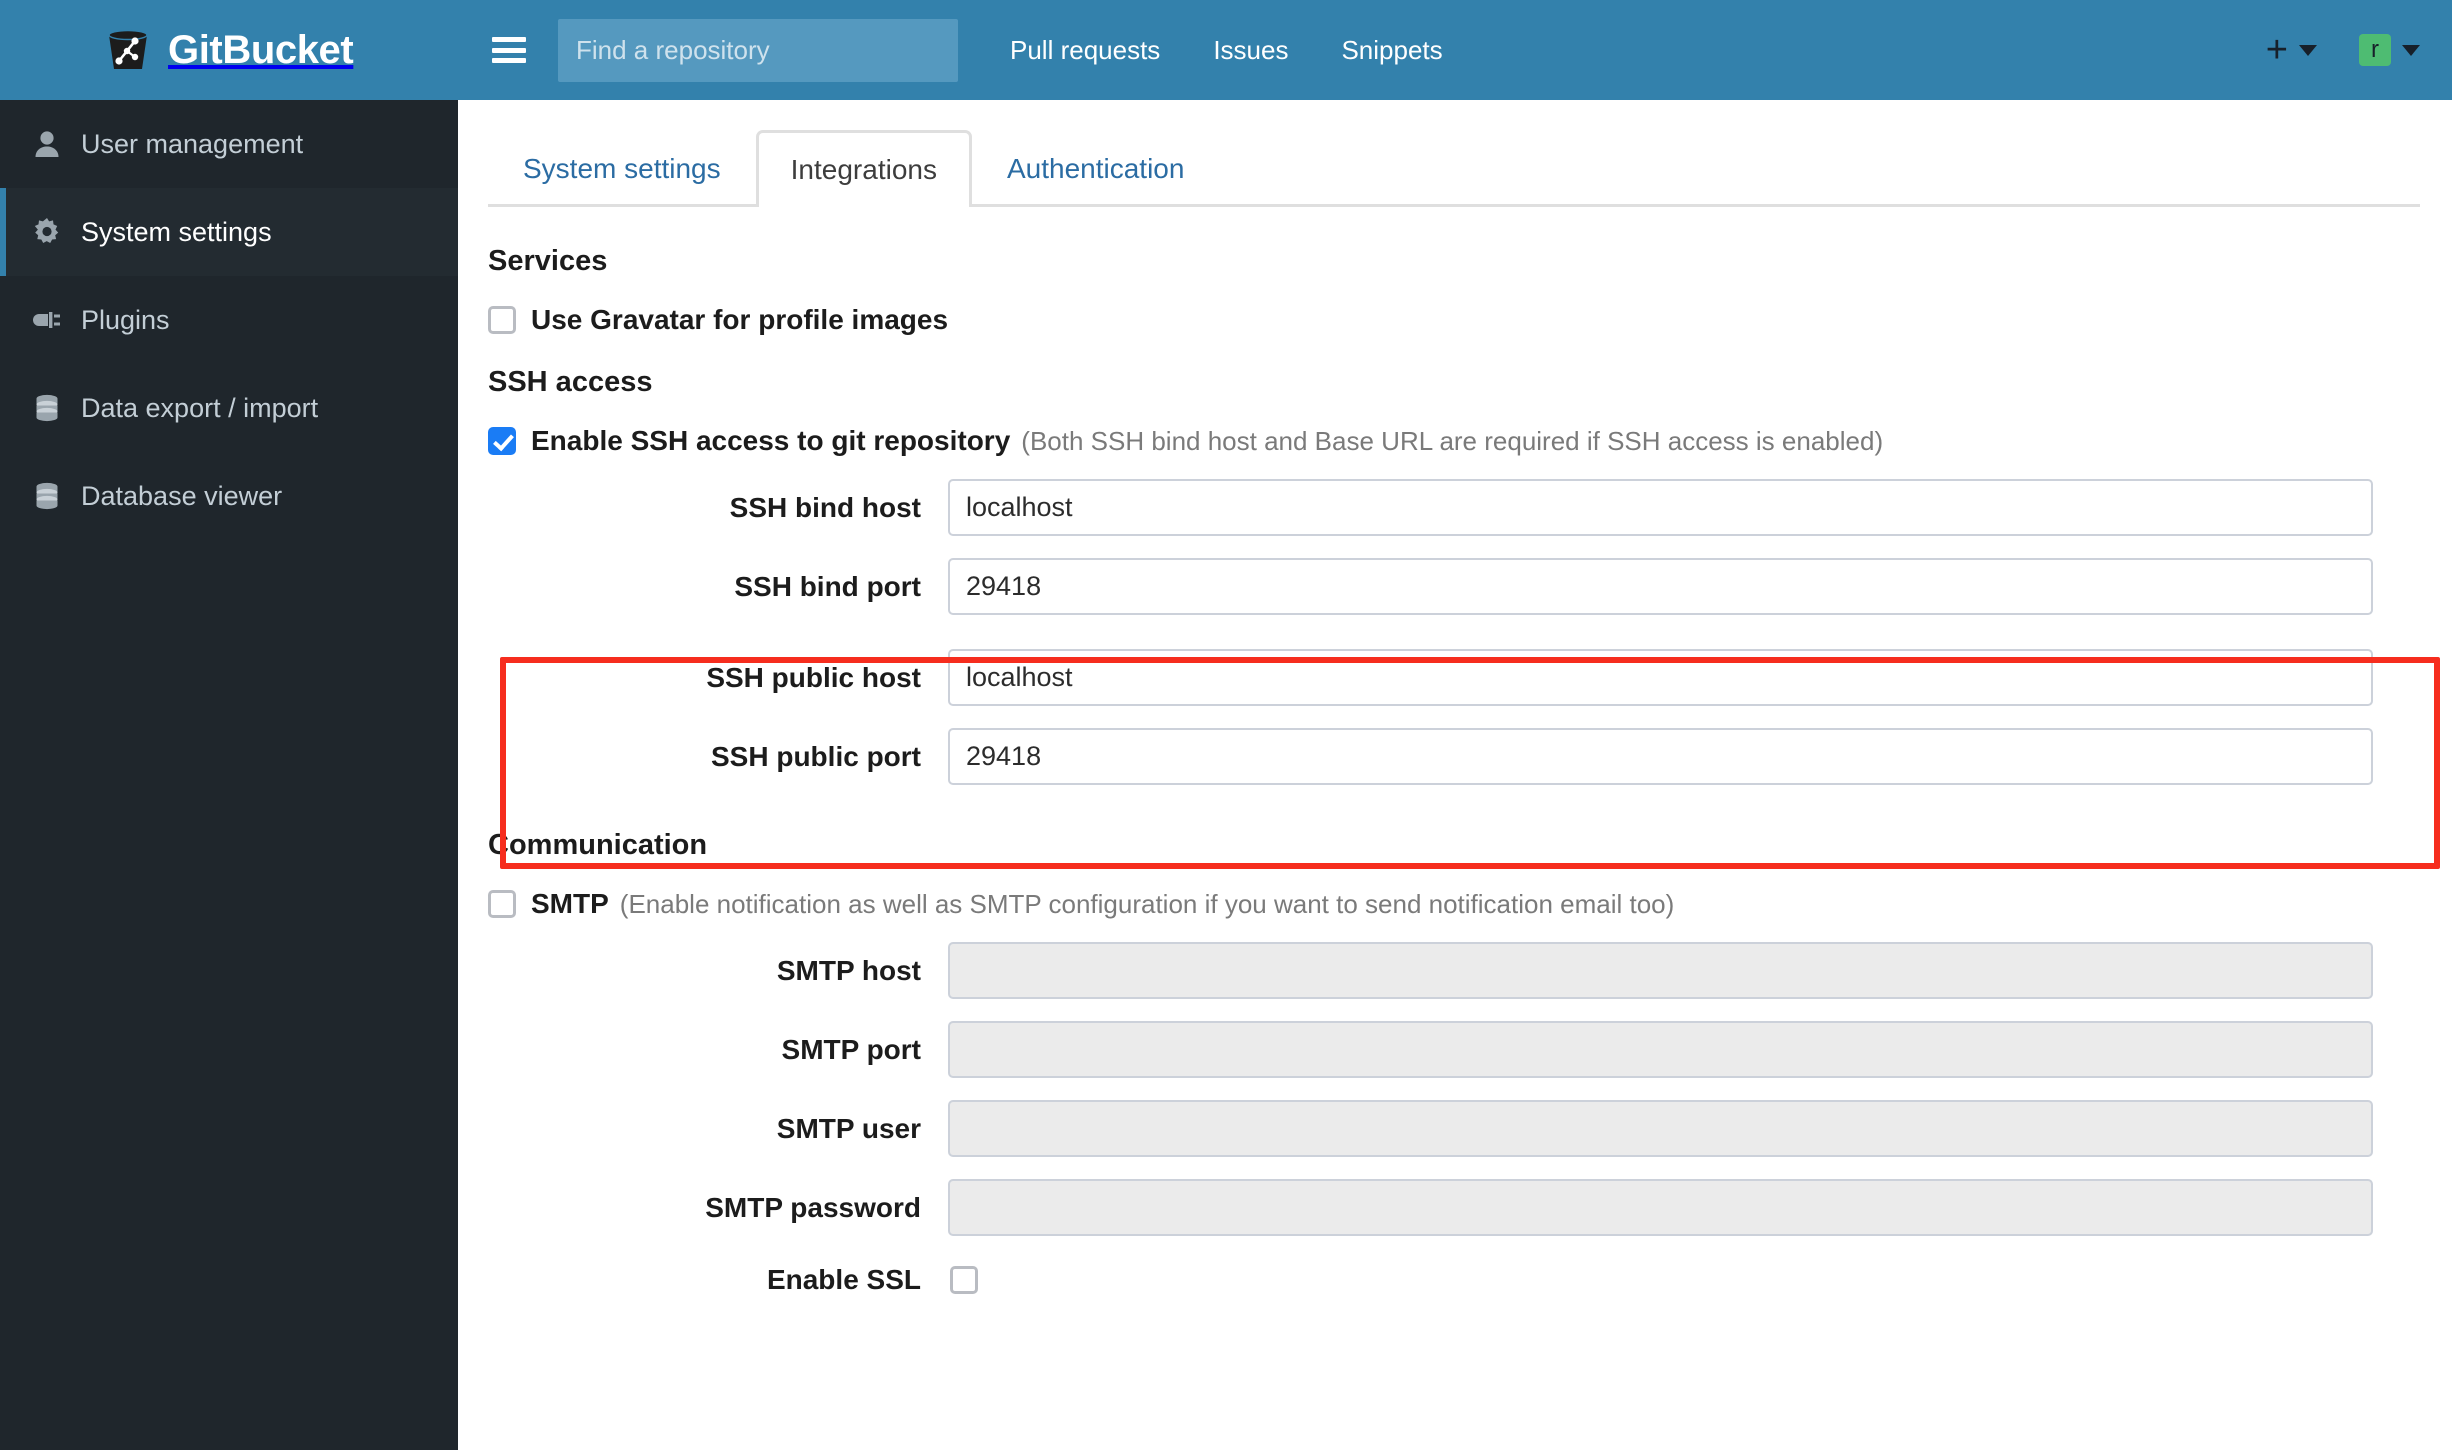 The width and height of the screenshot is (2452, 1450). What do you see at coordinates (1470, 320) in the screenshot?
I see `gravatar-row: Use Gravatar for profile images` at bounding box center [1470, 320].